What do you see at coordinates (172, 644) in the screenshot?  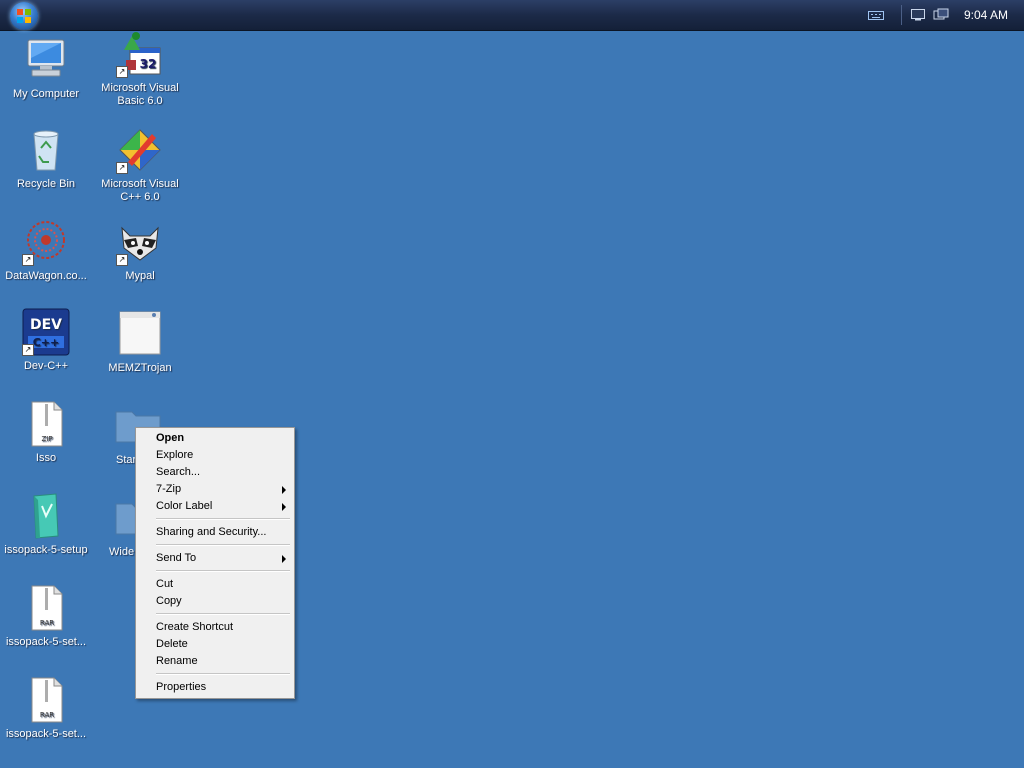 I see `menu-item-label: Delete` at bounding box center [172, 644].